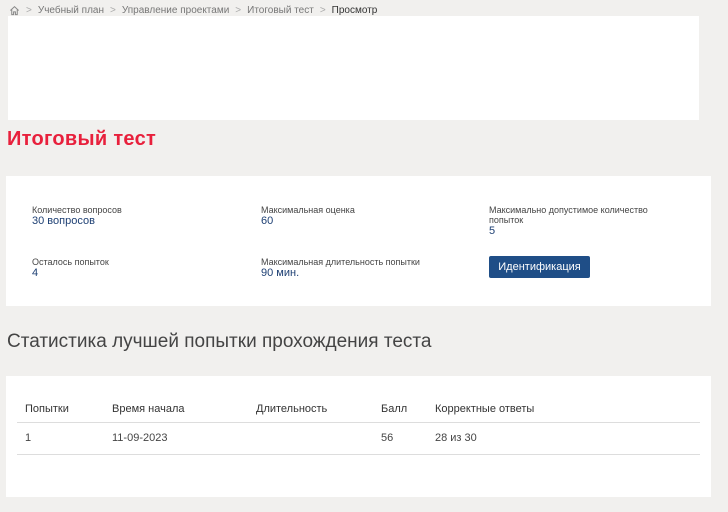  Describe the element at coordinates (71, 10) in the screenshot. I see `breadcrumb-item-study-plan: Учебный план` at that location.